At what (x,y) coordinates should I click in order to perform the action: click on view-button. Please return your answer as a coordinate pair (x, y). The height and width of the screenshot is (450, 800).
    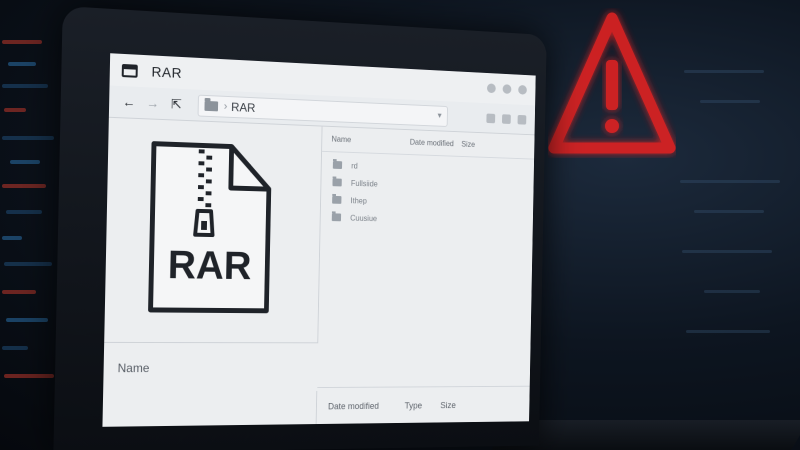
    Looking at the image, I should click on (490, 119).